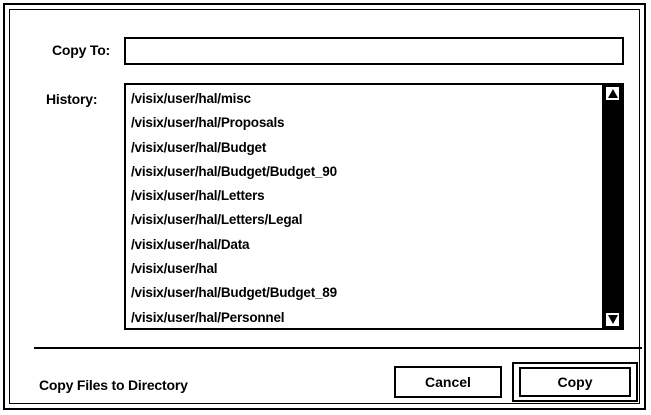 The height and width of the screenshot is (415, 651). I want to click on history-item: /visix/user/hal/Personnel, so click(364, 318).